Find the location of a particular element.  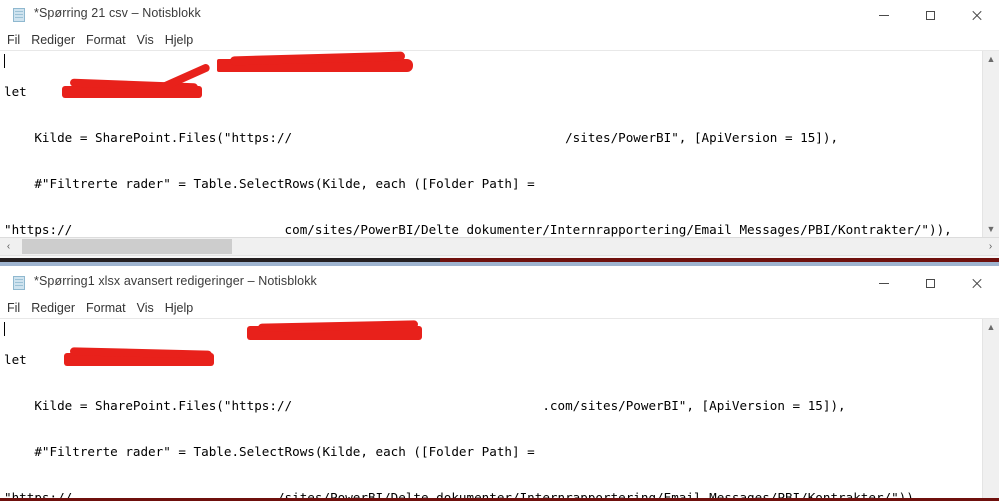

window-2-vertical-scrollbar: ▲ is located at coordinates (990, 410).